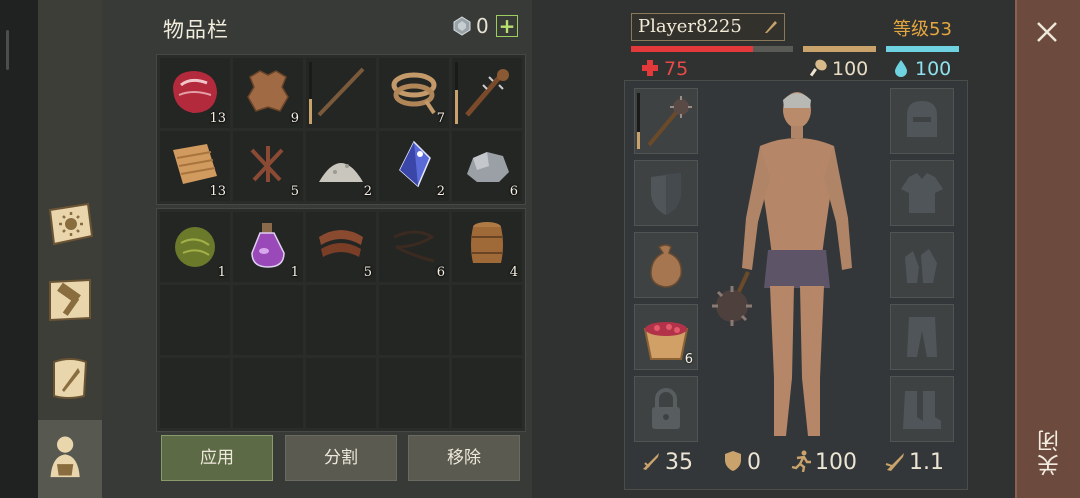 The image size is (1080, 498). Describe the element at coordinates (341, 172) in the screenshot. I see `sand-pile-icon` at that location.